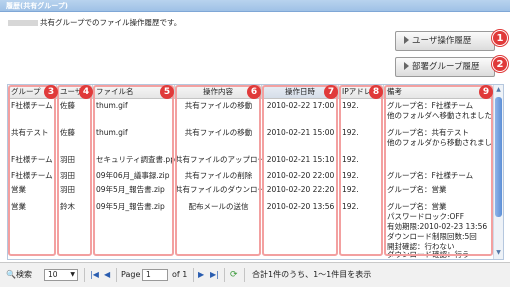  Describe the element at coordinates (426, 216) in the screenshot. I see `cell-note-line: パスワードロック:OFF` at that location.